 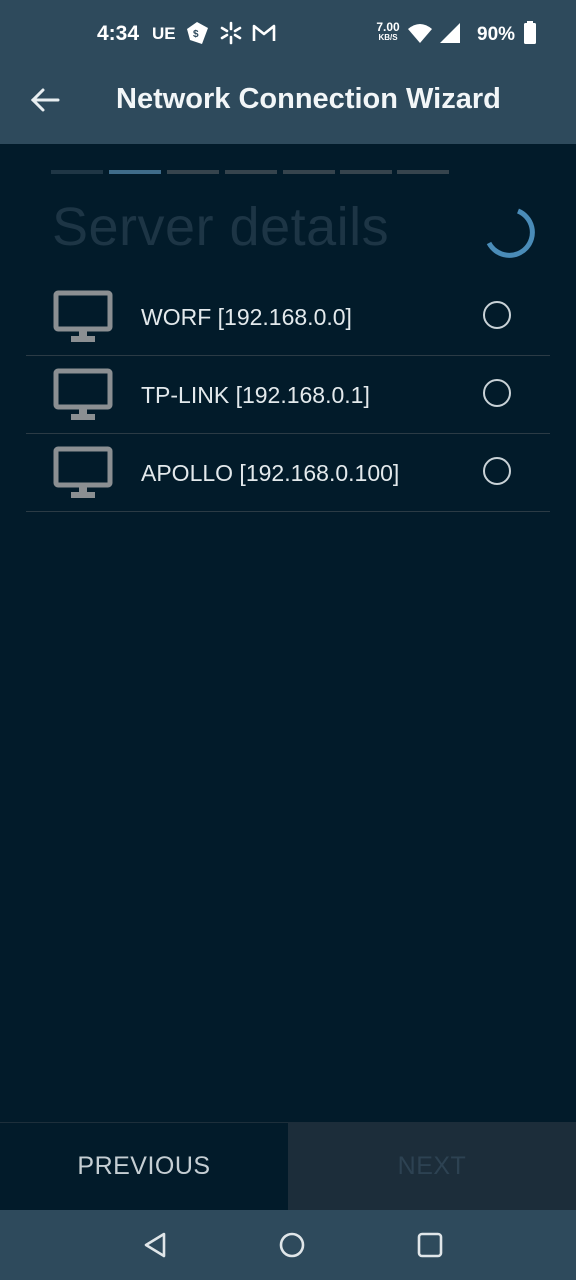 What do you see at coordinates (510, 233) in the screenshot?
I see `loading-spinner-icon` at bounding box center [510, 233].